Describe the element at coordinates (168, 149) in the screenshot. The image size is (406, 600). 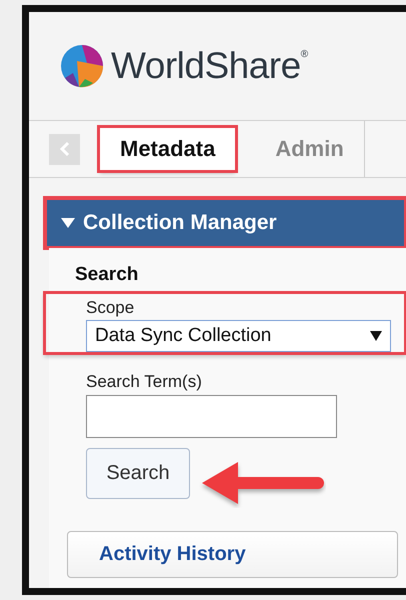
I see `tab: Metadata` at that location.